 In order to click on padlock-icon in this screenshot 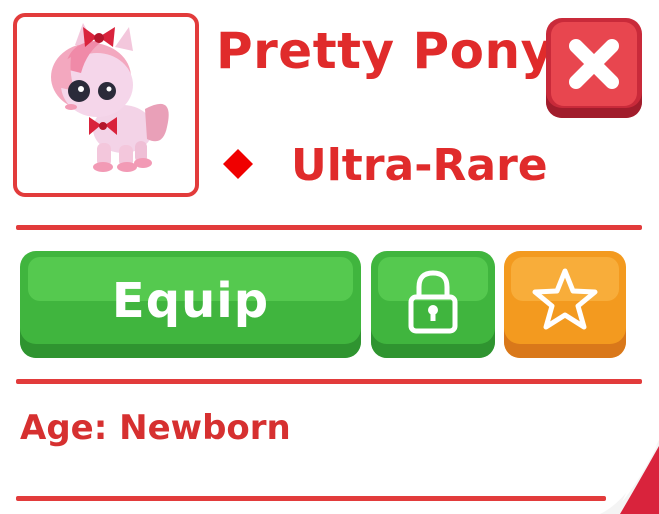, I will do `click(433, 302)`.